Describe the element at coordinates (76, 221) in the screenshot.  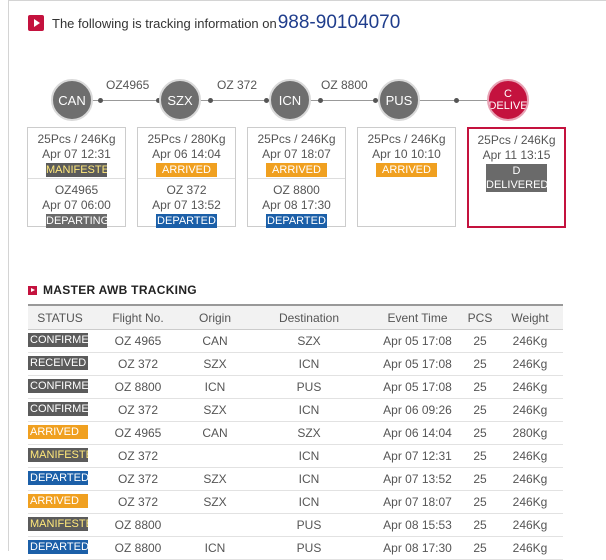
I see `status-badge: DEPARTING` at that location.